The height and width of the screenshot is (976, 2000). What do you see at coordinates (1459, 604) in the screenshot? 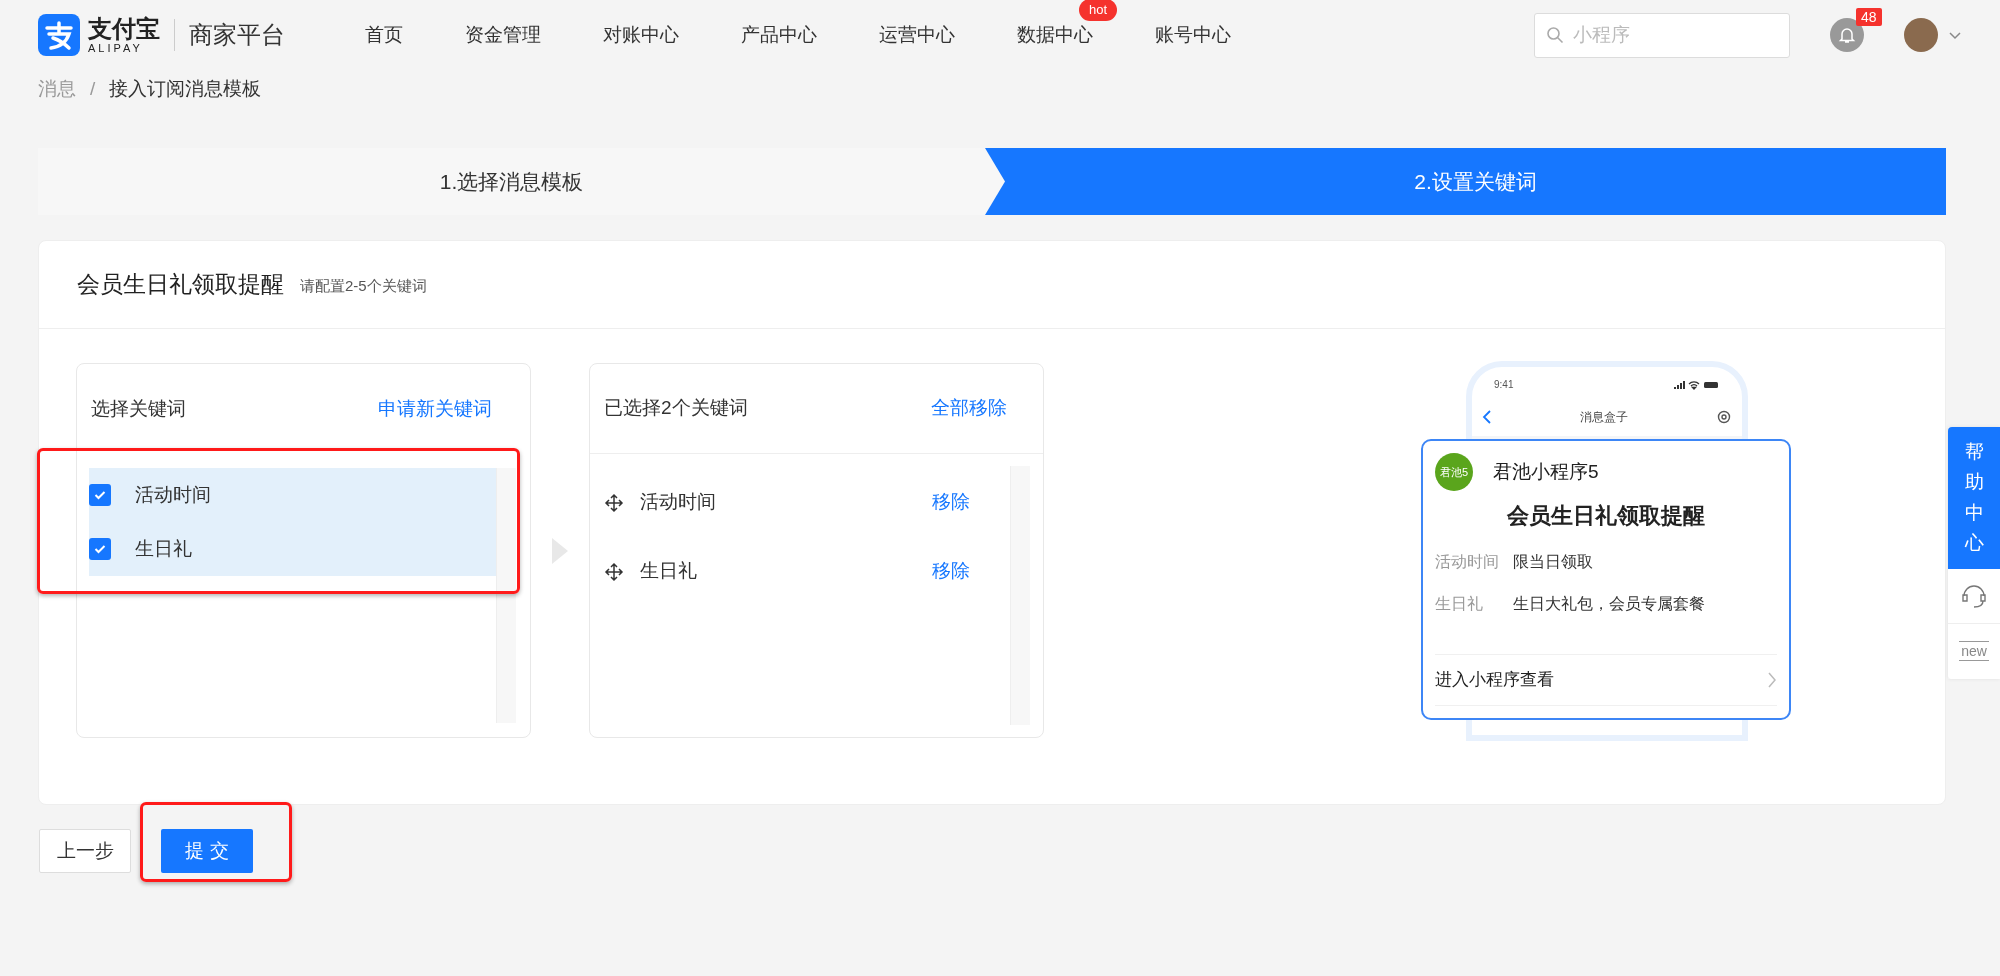
I see `field-label: 生日礼` at bounding box center [1459, 604].